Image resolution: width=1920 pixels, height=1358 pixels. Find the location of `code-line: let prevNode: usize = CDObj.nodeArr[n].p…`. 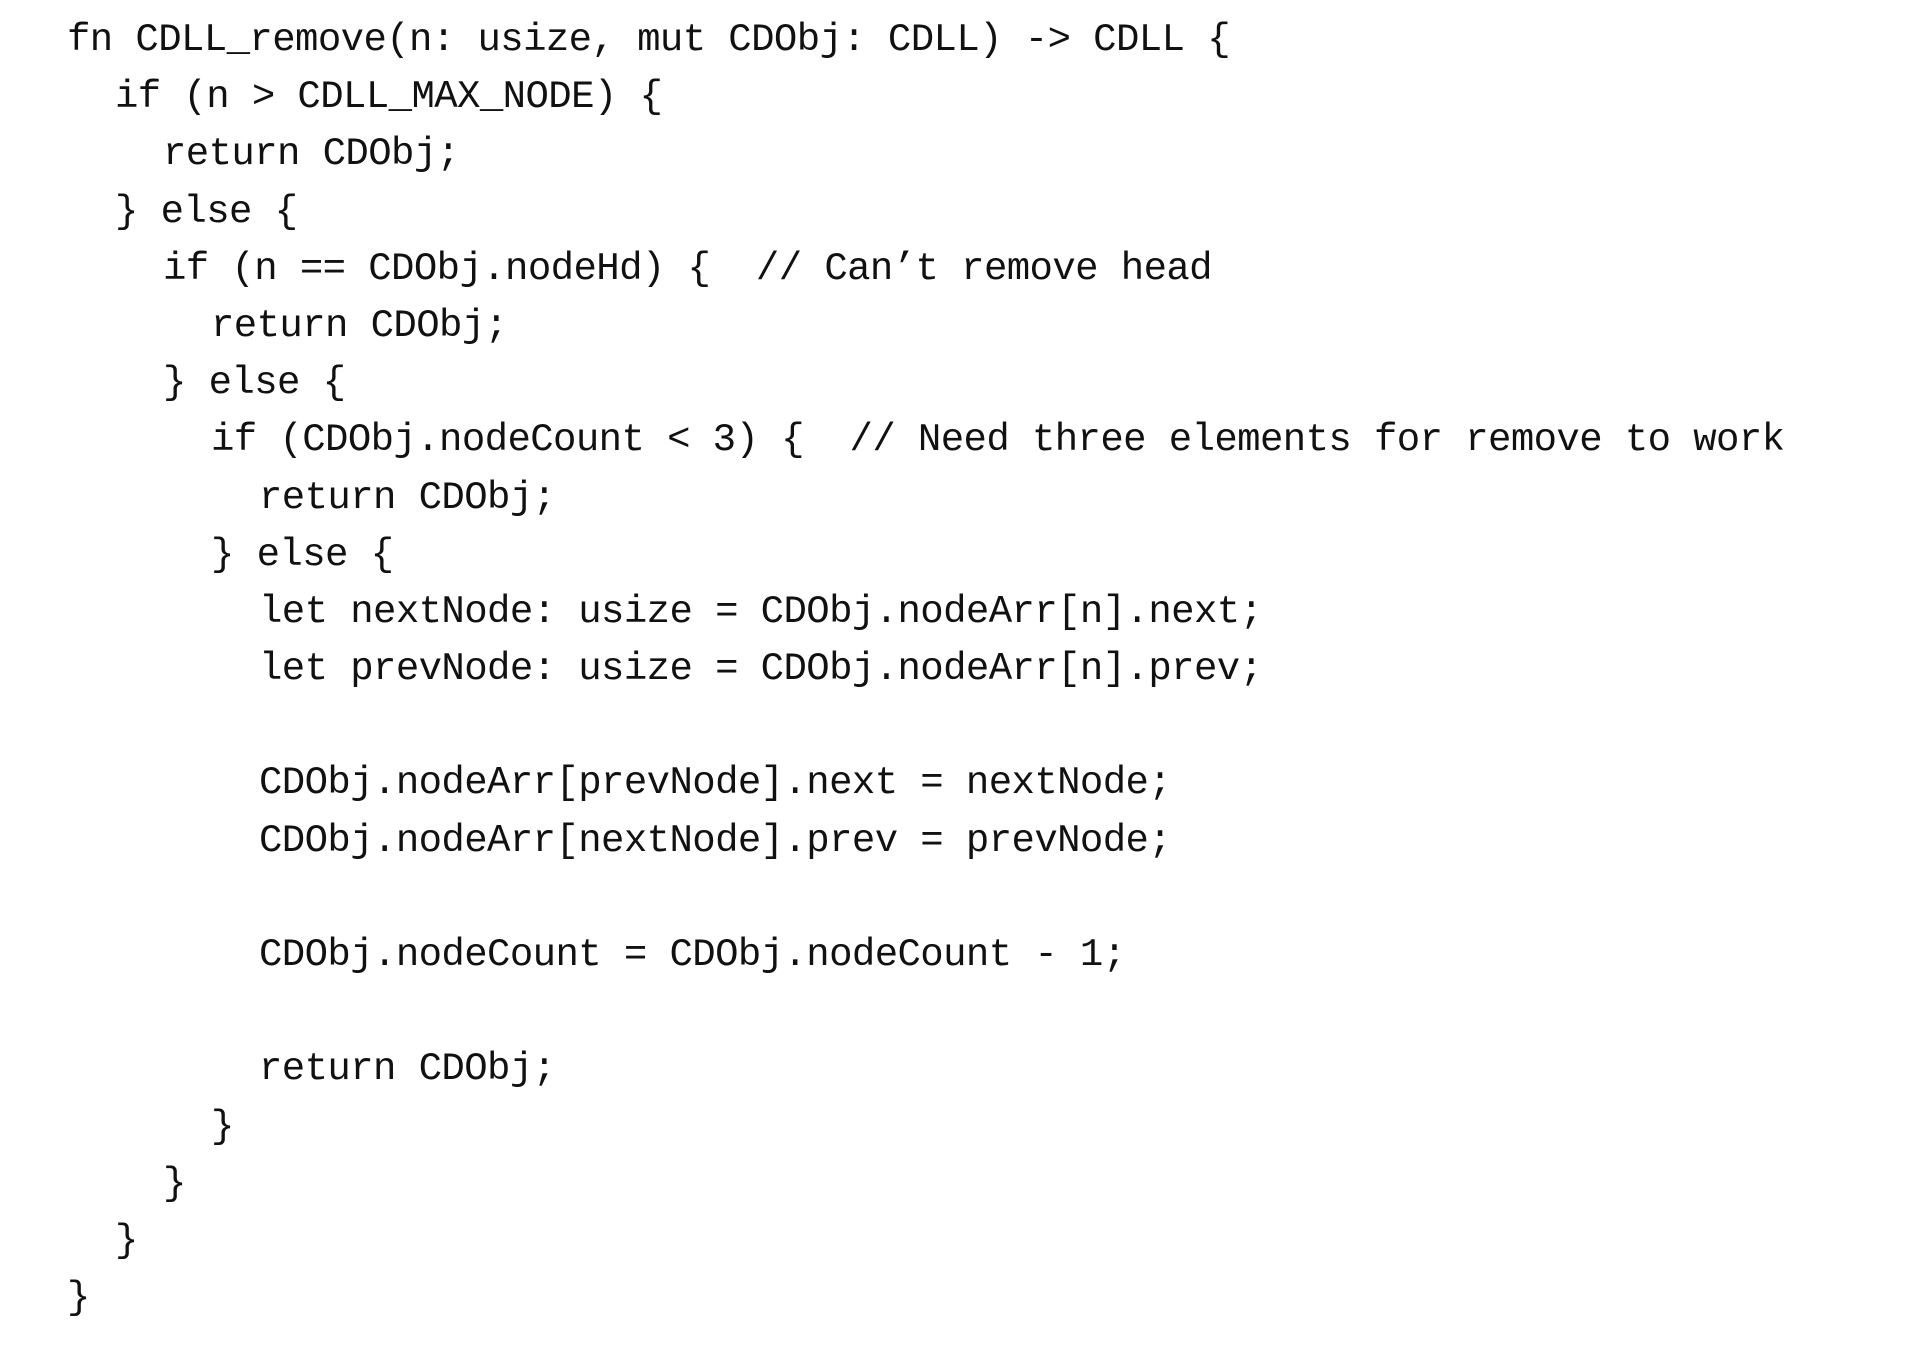

code-line: let prevNode: usize = CDObj.nodeArr[n].p… is located at coordinates (925, 669).